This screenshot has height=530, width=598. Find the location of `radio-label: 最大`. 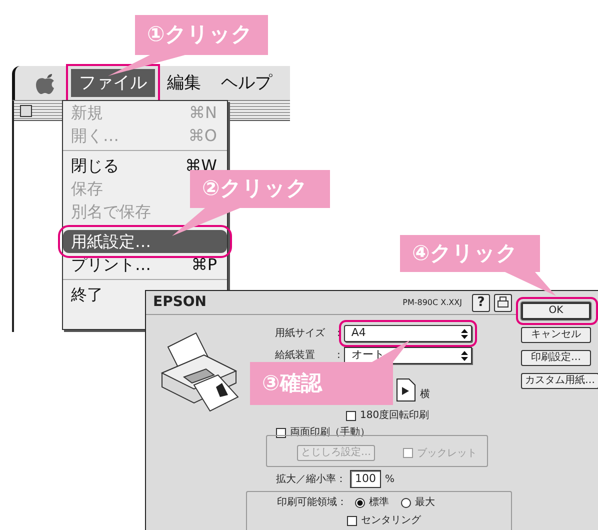

radio-label: 最大 is located at coordinates (425, 503).